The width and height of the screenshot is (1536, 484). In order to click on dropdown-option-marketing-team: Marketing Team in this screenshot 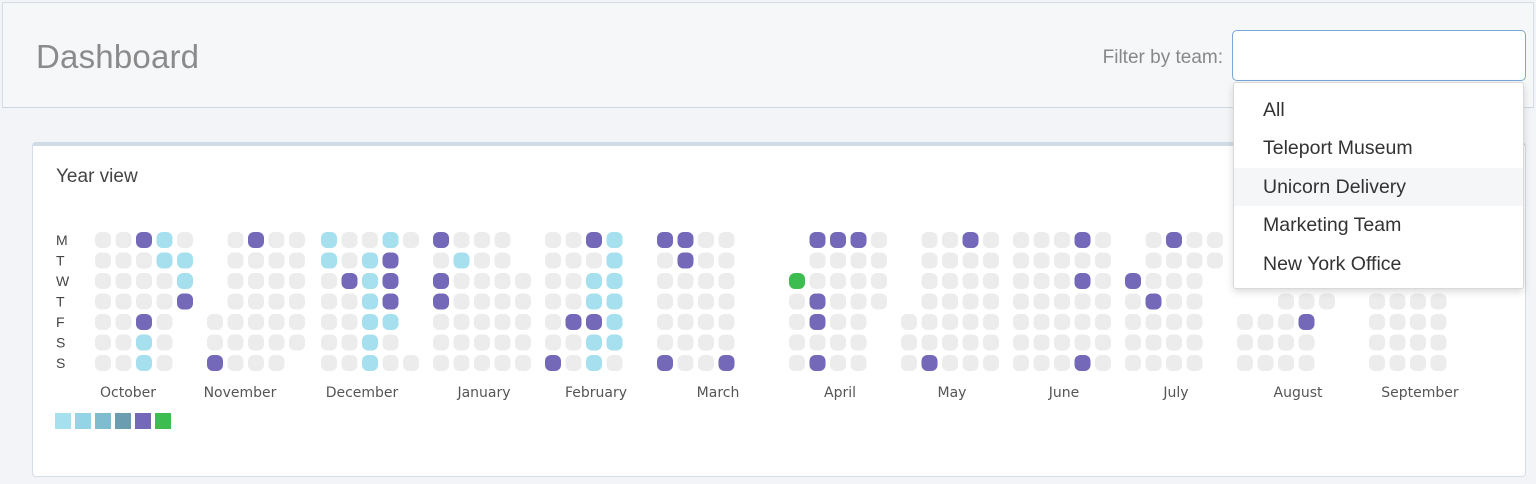, I will do `click(1378, 225)`.